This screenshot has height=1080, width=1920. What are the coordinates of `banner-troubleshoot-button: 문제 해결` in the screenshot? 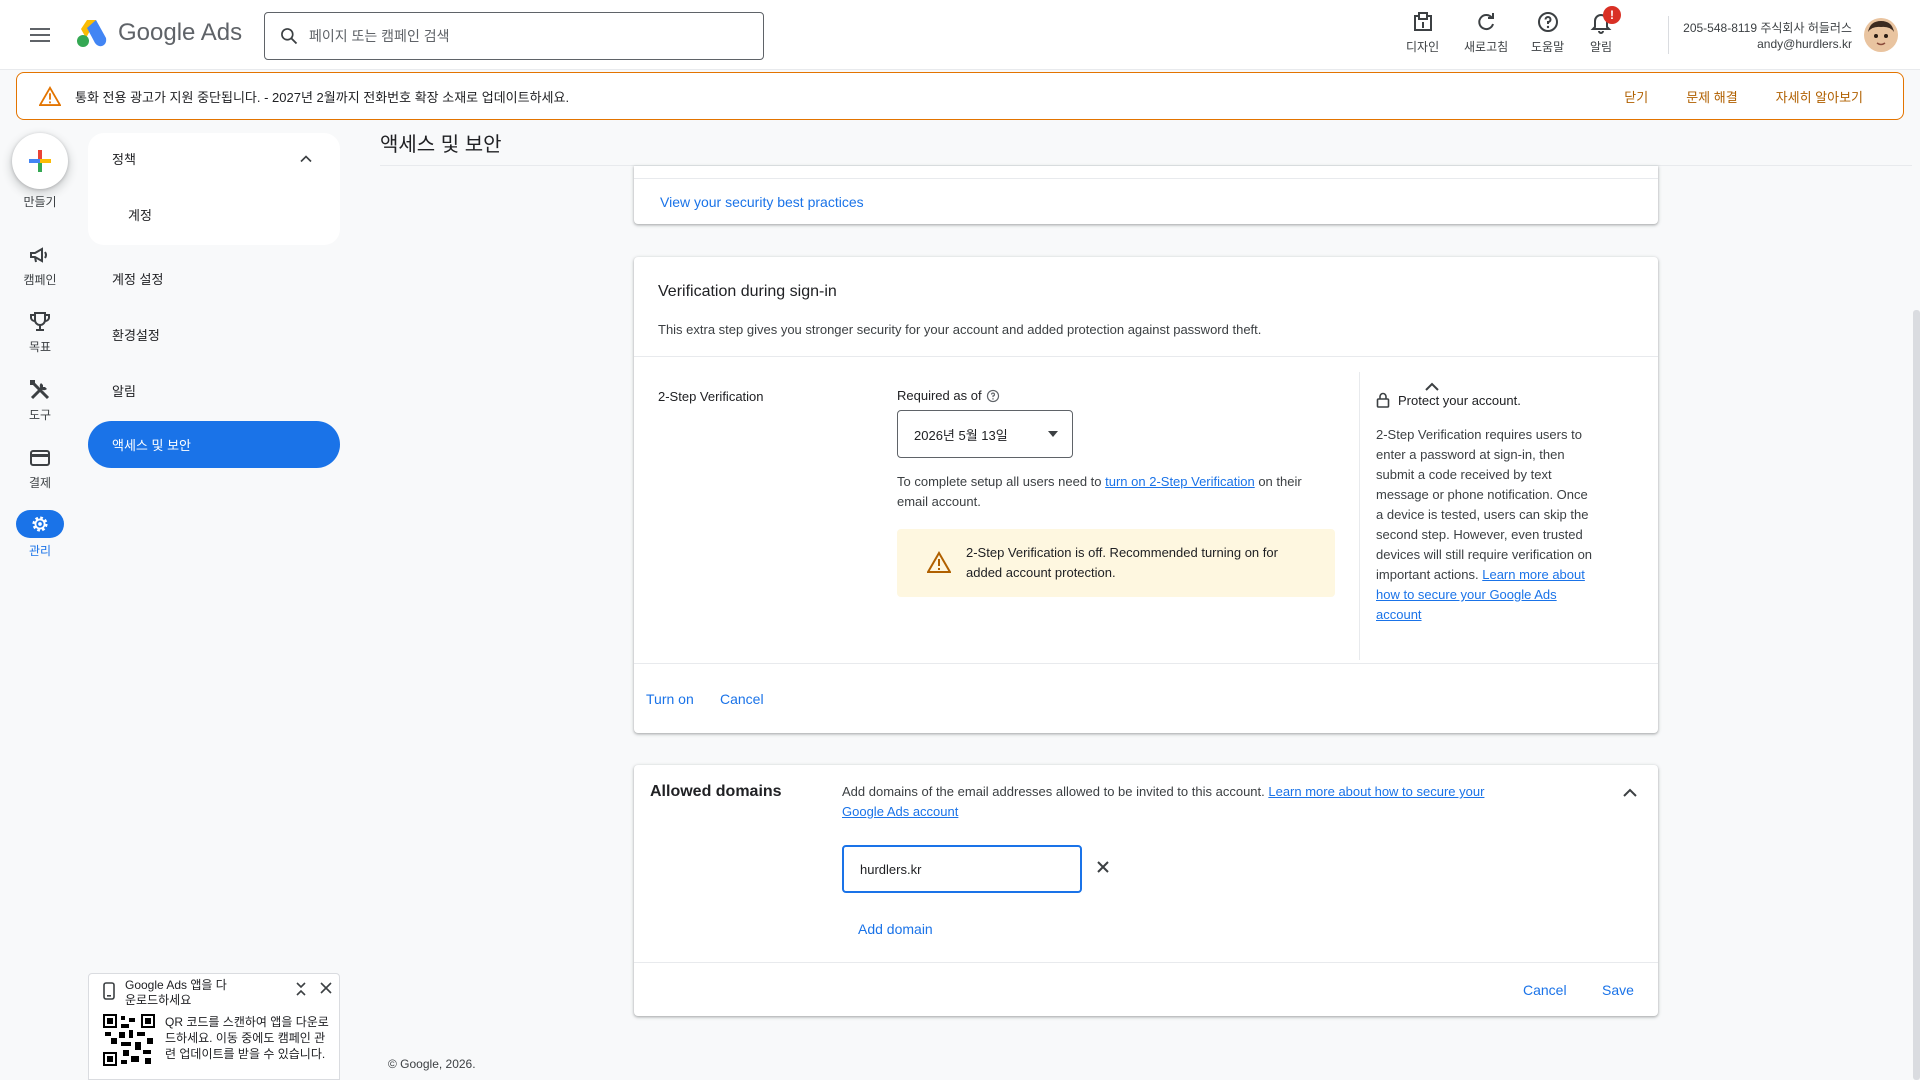 It's located at (1711, 96).